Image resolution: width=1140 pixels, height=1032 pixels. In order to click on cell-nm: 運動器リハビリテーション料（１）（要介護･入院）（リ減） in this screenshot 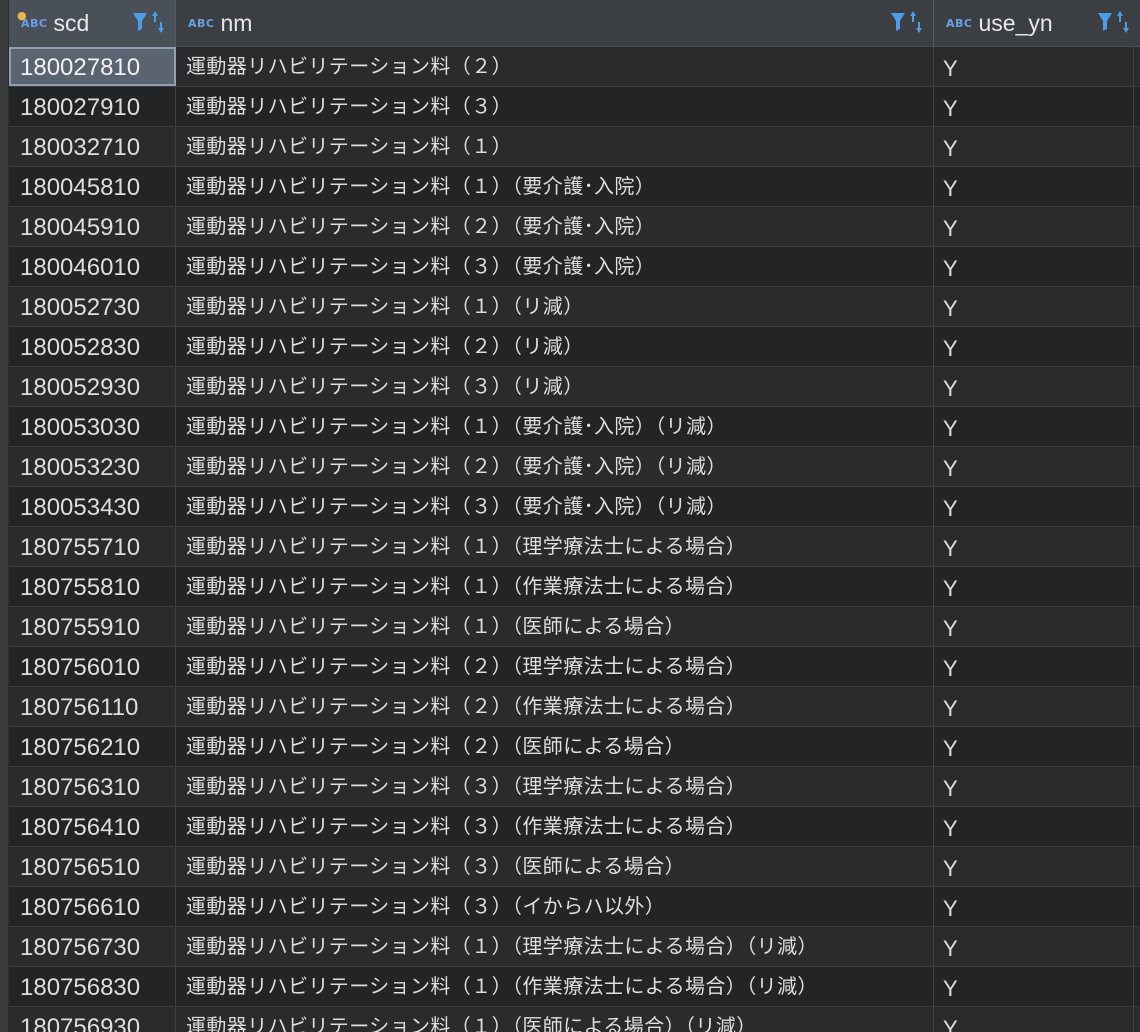, I will do `click(555, 426)`.